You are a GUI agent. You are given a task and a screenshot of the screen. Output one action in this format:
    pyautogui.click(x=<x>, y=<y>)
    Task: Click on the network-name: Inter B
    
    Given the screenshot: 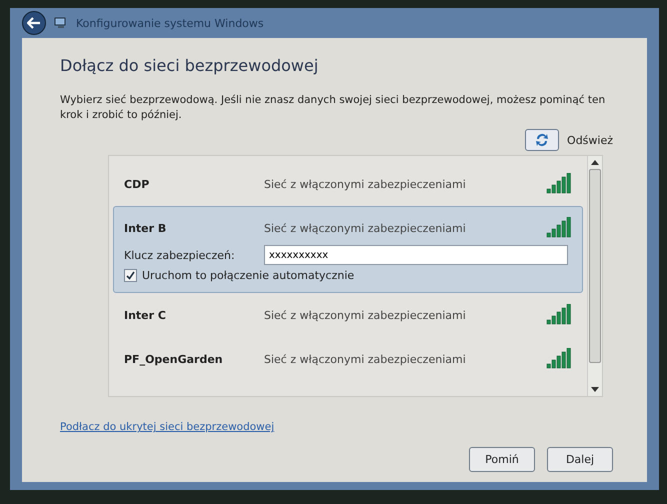 What is the action you would take?
    pyautogui.click(x=146, y=228)
    